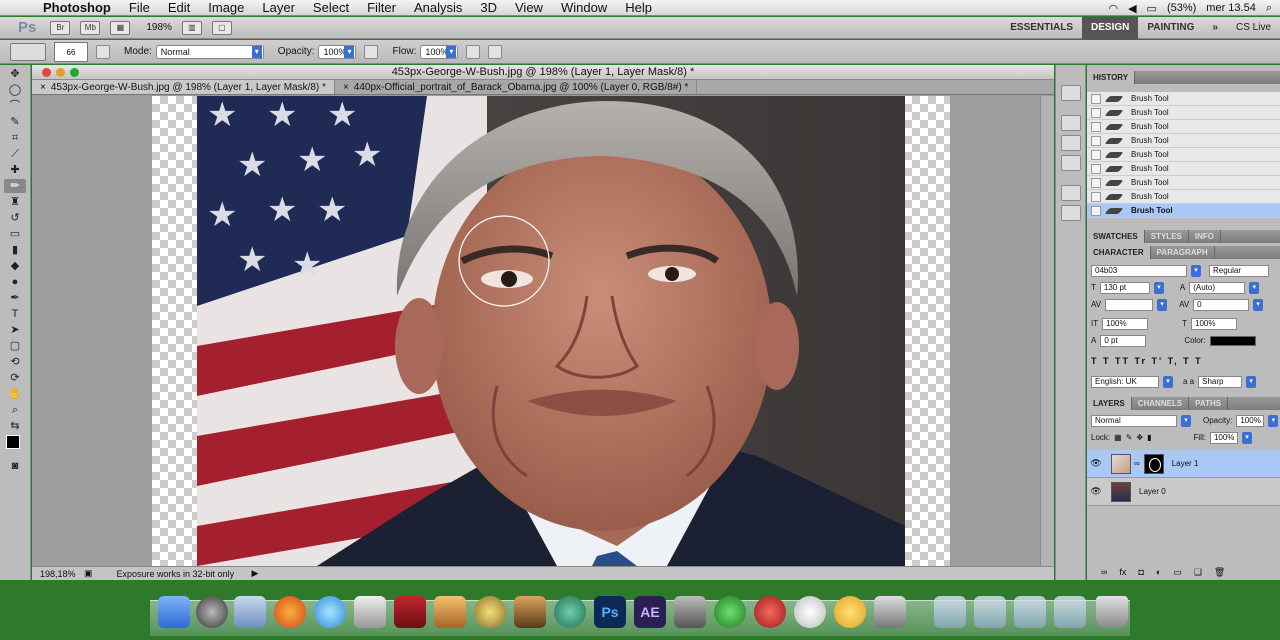 This screenshot has width=1280, height=640. Describe the element at coordinates (770, 612) in the screenshot. I see `app-star-icon` at that location.